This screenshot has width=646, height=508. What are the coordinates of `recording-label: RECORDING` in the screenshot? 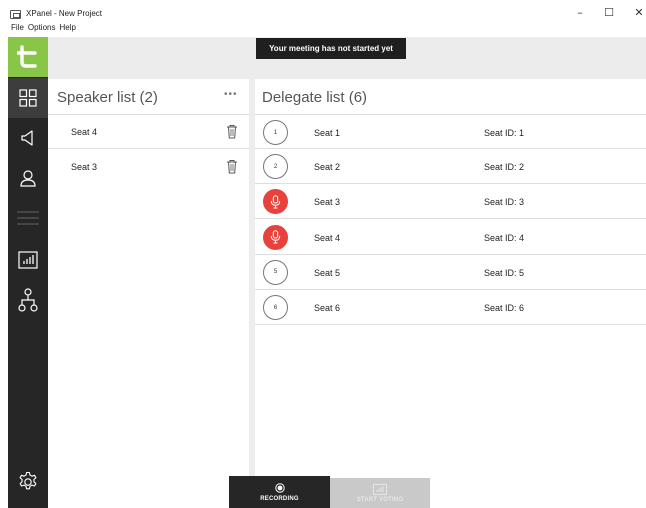 It's located at (279, 498).